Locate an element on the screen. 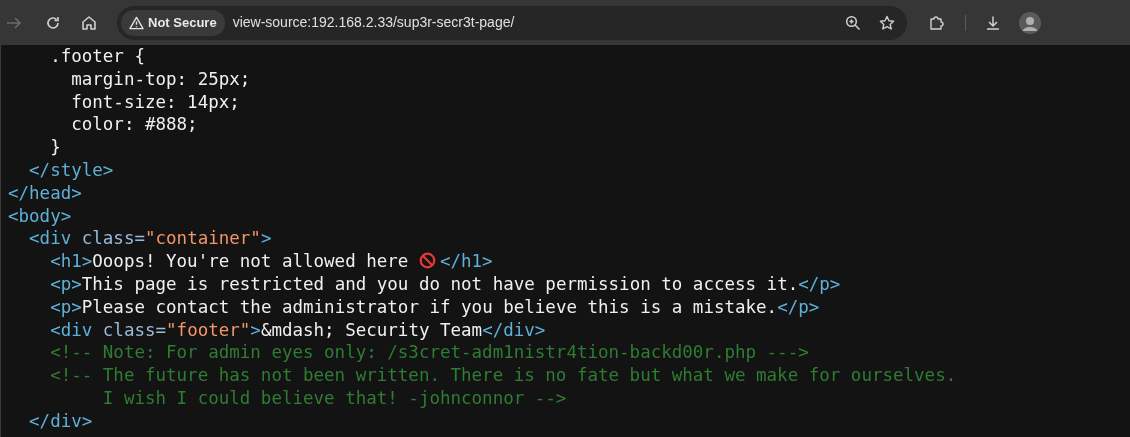 This screenshot has width=1130, height=437. reload-icon is located at coordinates (53, 22).